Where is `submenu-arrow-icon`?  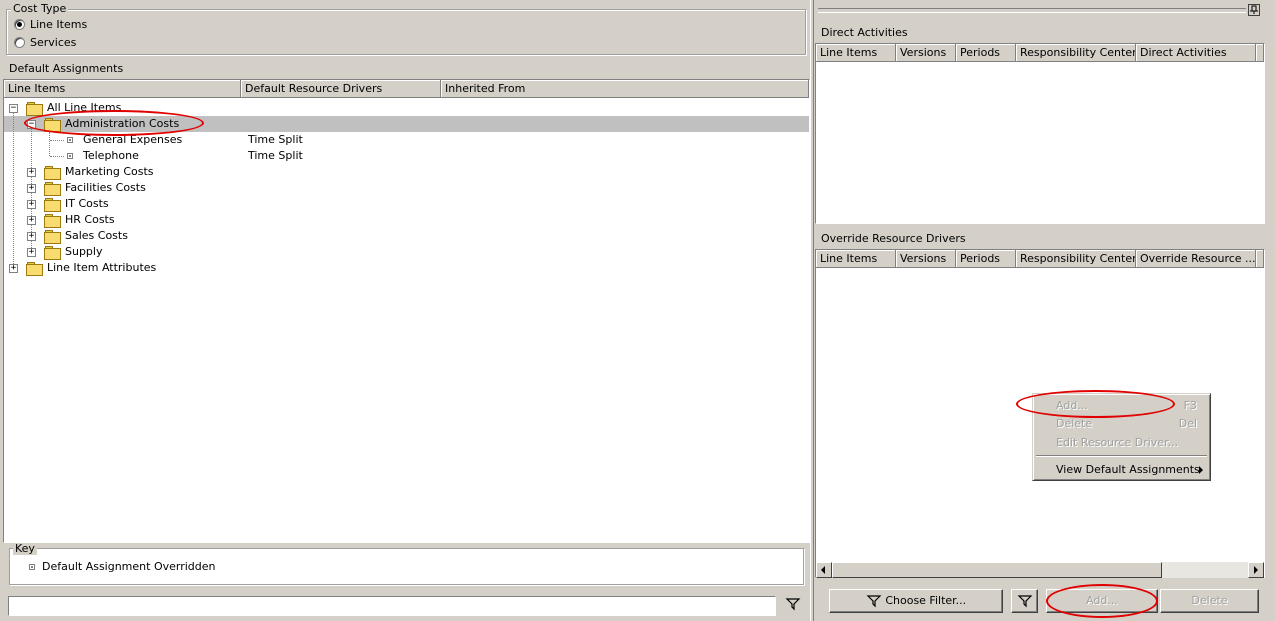
submenu-arrow-icon is located at coordinates (1201, 470).